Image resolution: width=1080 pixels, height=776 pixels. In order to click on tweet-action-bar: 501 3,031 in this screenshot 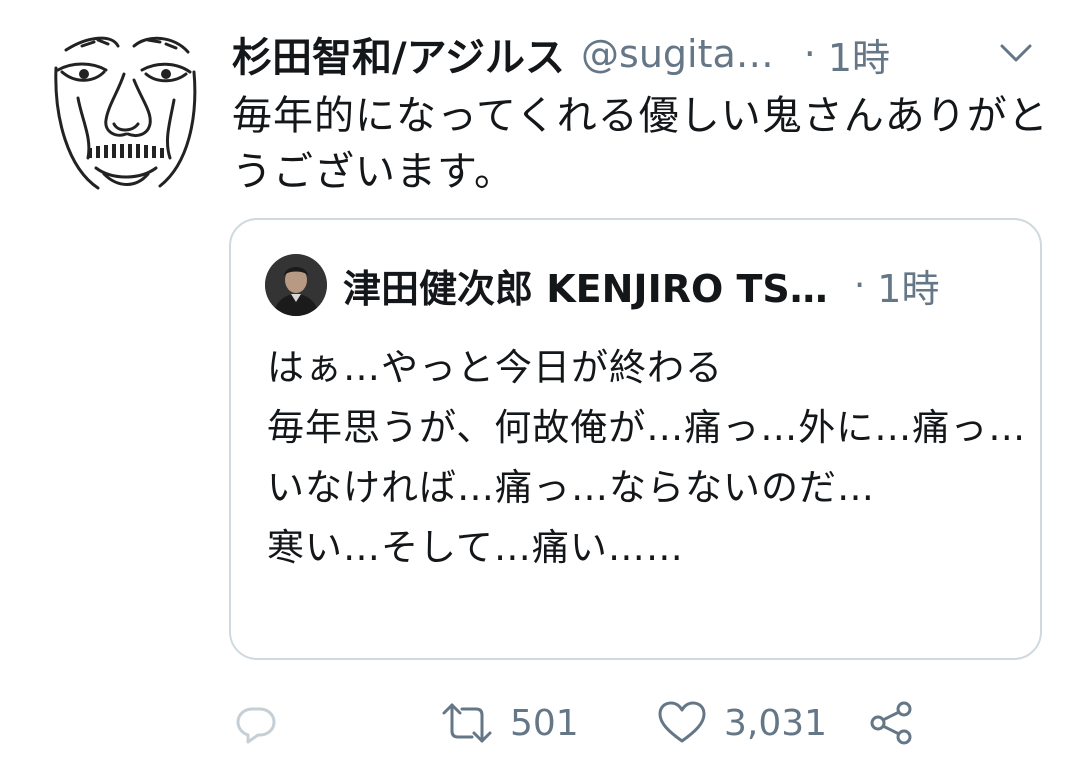, I will do `click(582, 723)`.